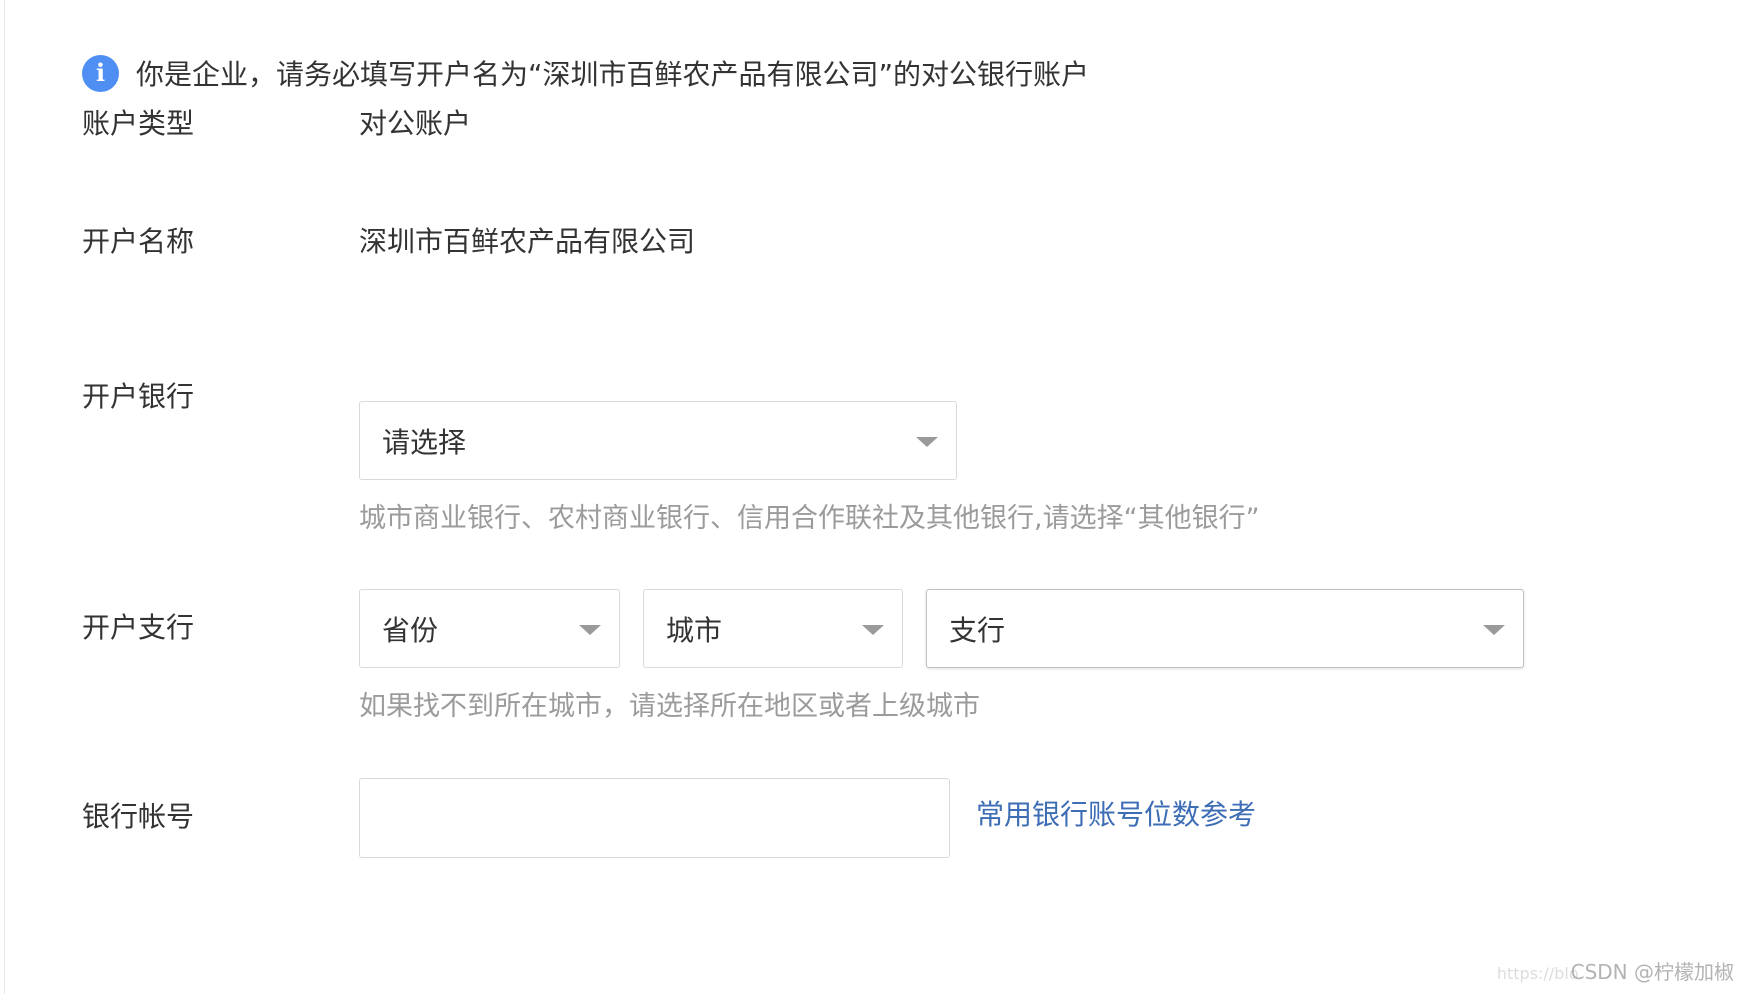 This screenshot has height=994, width=1744. What do you see at coordinates (694, 630) in the screenshot?
I see `city-select-value: 城市` at bounding box center [694, 630].